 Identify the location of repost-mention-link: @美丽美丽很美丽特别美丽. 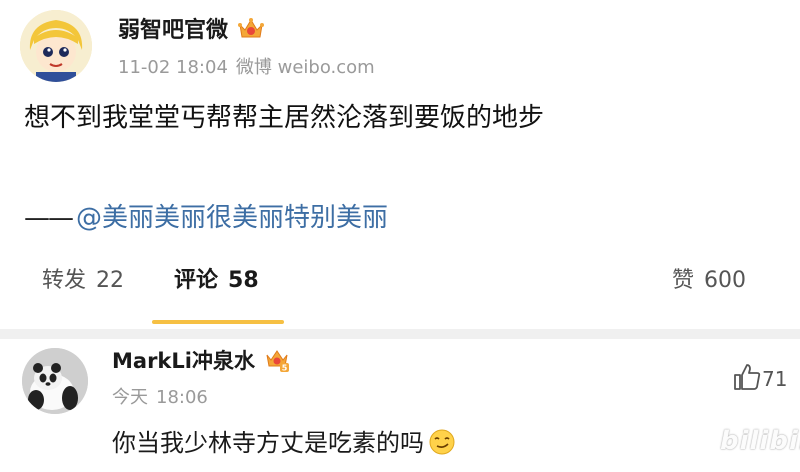
(232, 218).